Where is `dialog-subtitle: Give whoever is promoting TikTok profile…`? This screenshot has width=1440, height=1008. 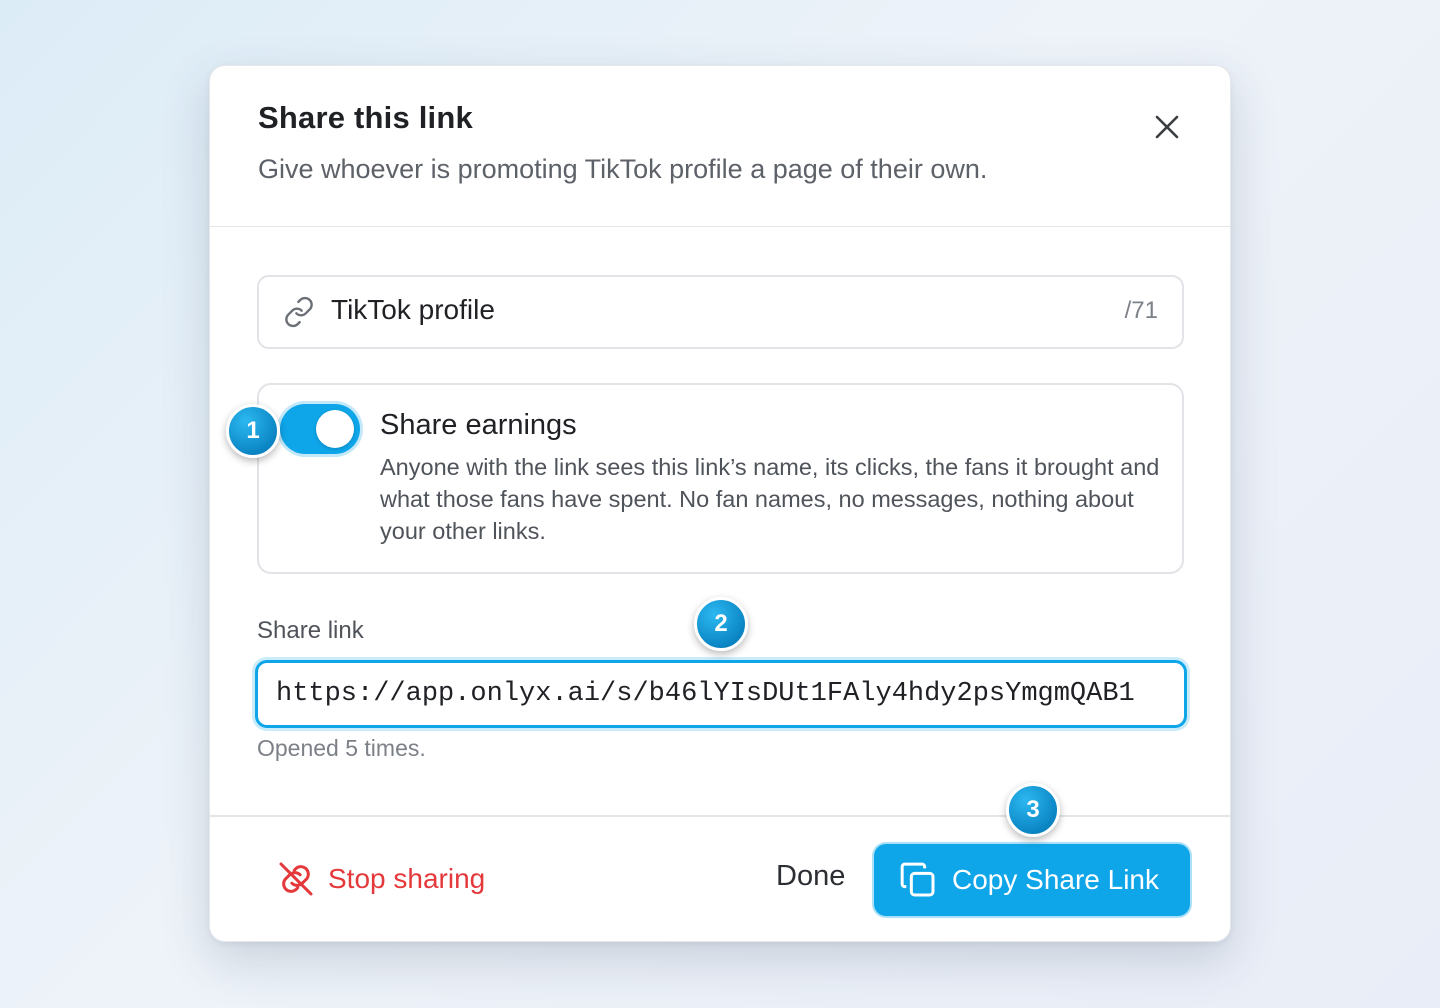 dialog-subtitle: Give whoever is promoting TikTok profile… is located at coordinates (623, 169).